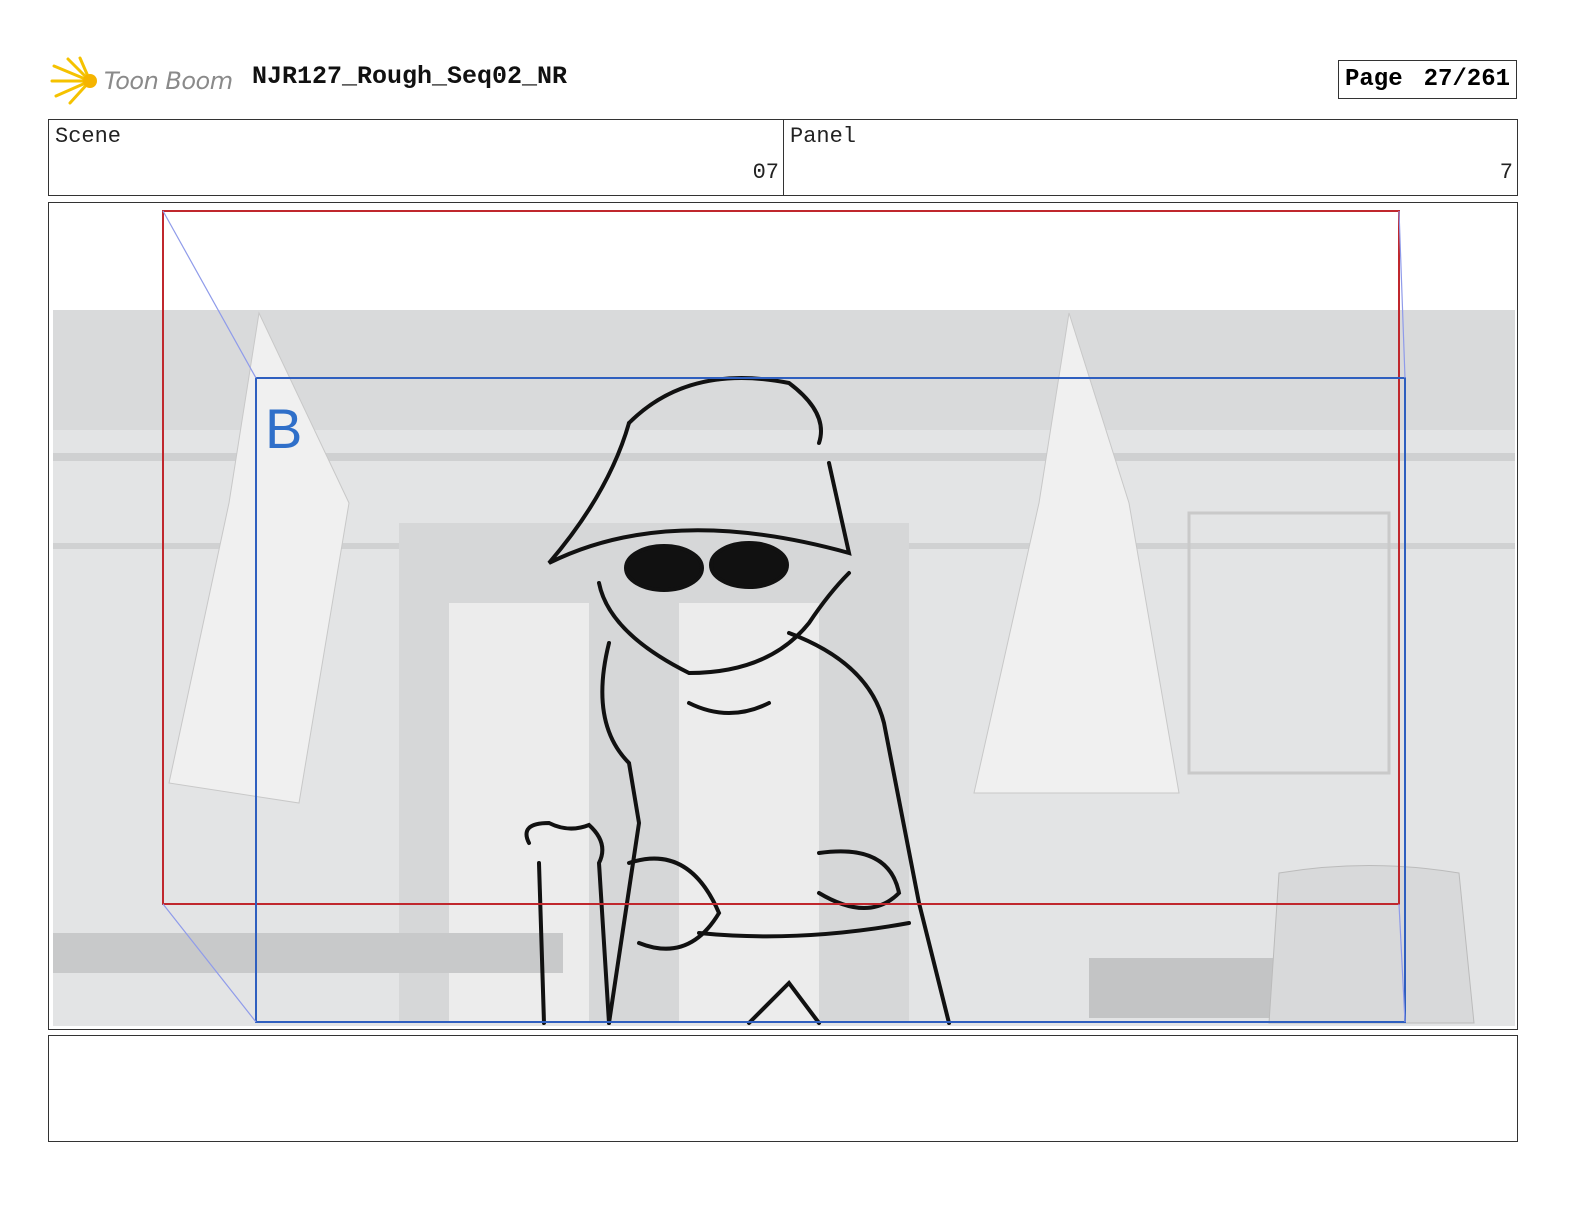 The height and width of the screenshot is (1224, 1584). I want to click on scene-panel-info: Scene 07 Panel 7, so click(783, 157).